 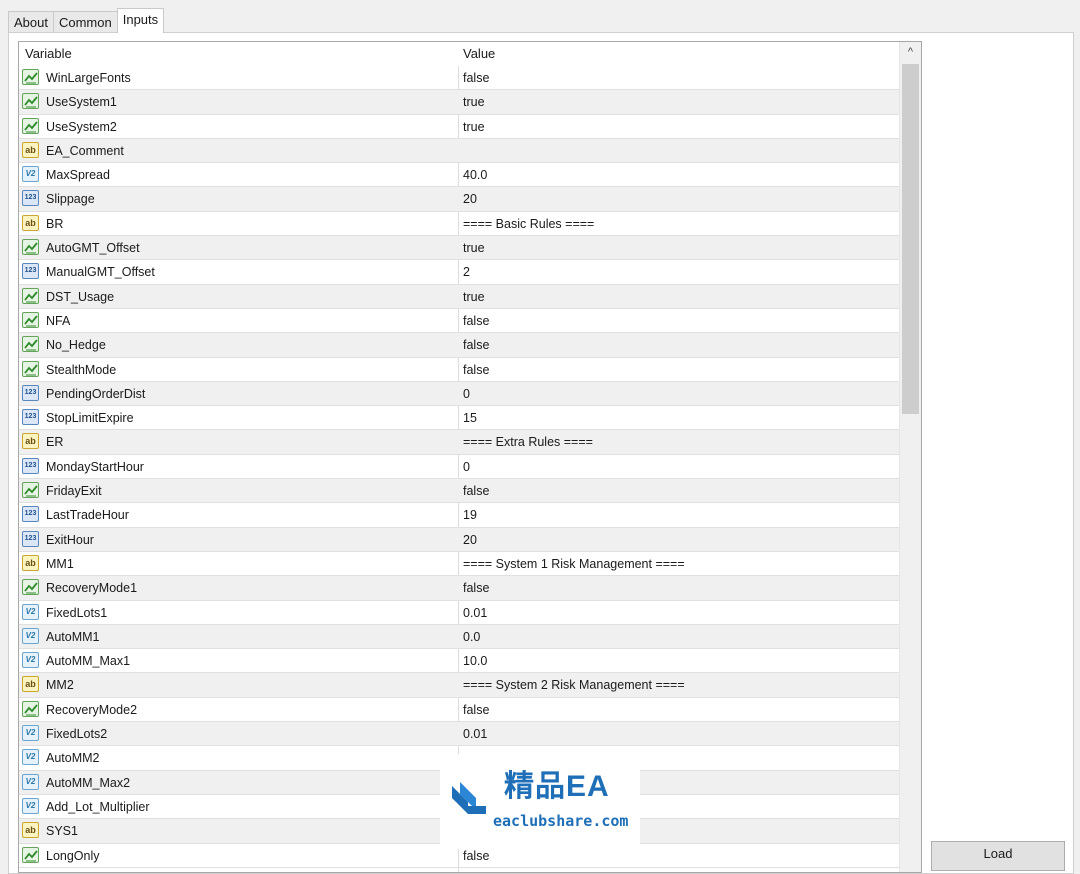 I want to click on variable-name: Add_Lot_Multiplier, so click(x=98, y=806).